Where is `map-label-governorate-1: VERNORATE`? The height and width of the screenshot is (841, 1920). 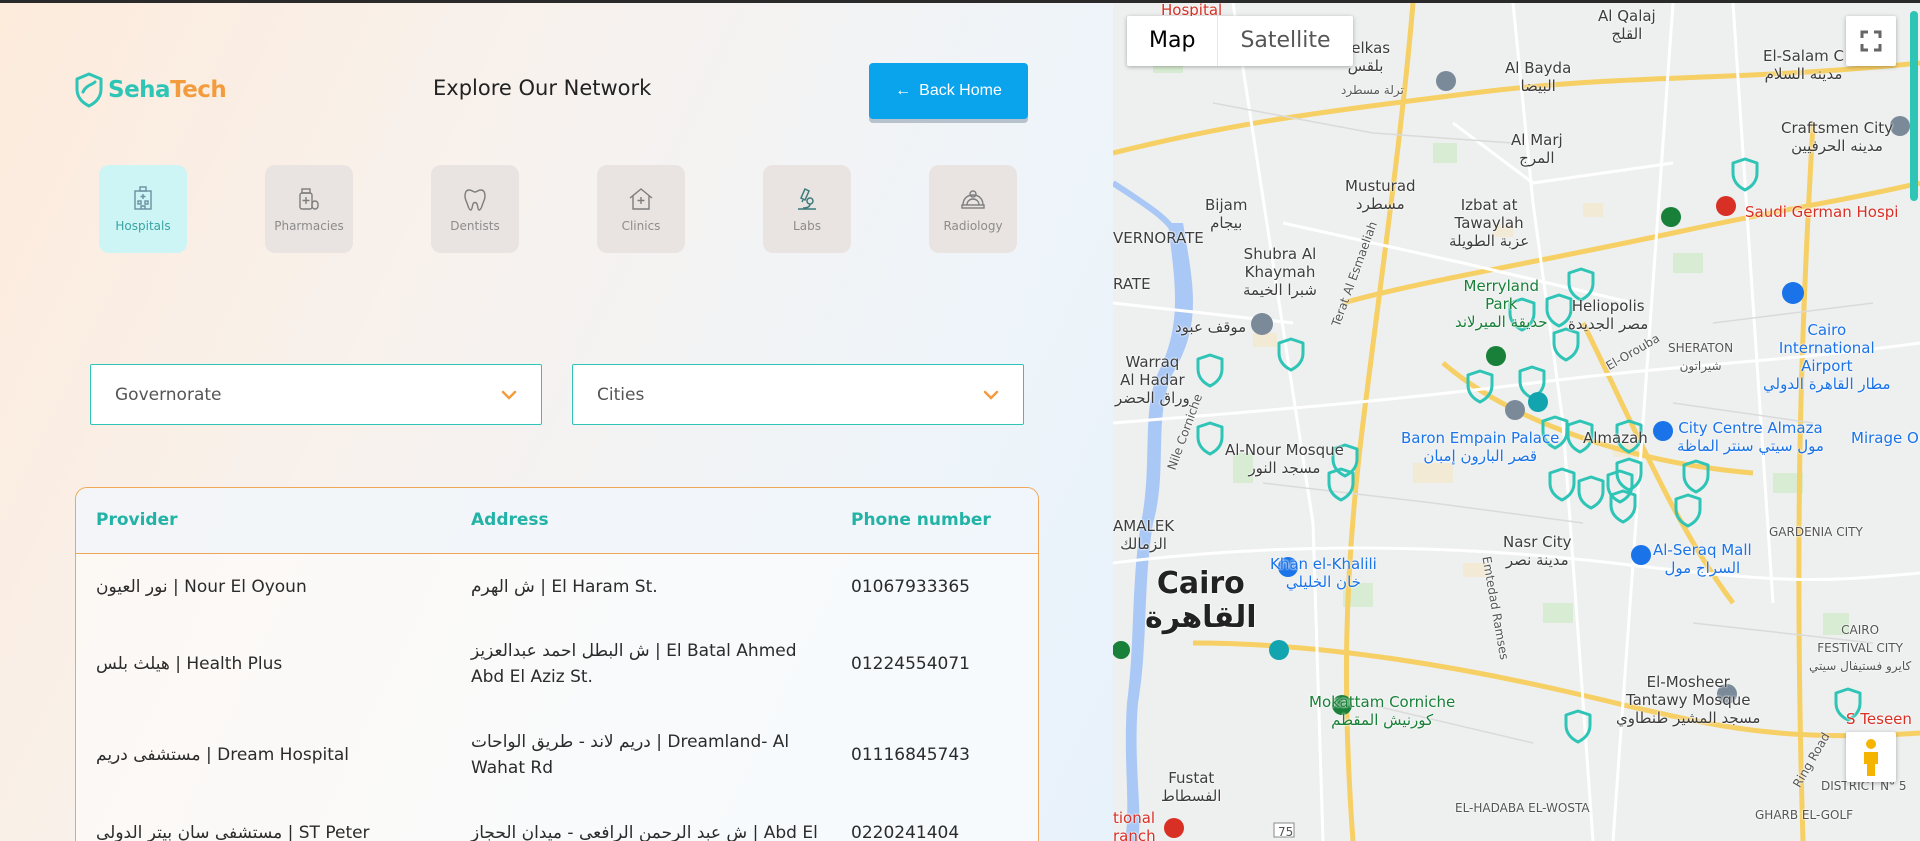
map-label-governorate-1: VERNORATE is located at coordinates (1158, 238).